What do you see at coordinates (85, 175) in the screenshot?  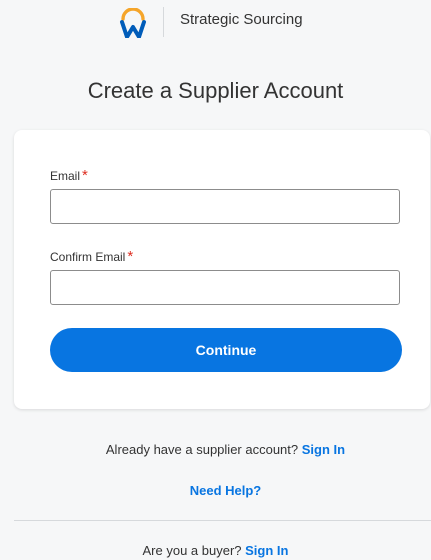 I see `email-required-marker: *` at bounding box center [85, 175].